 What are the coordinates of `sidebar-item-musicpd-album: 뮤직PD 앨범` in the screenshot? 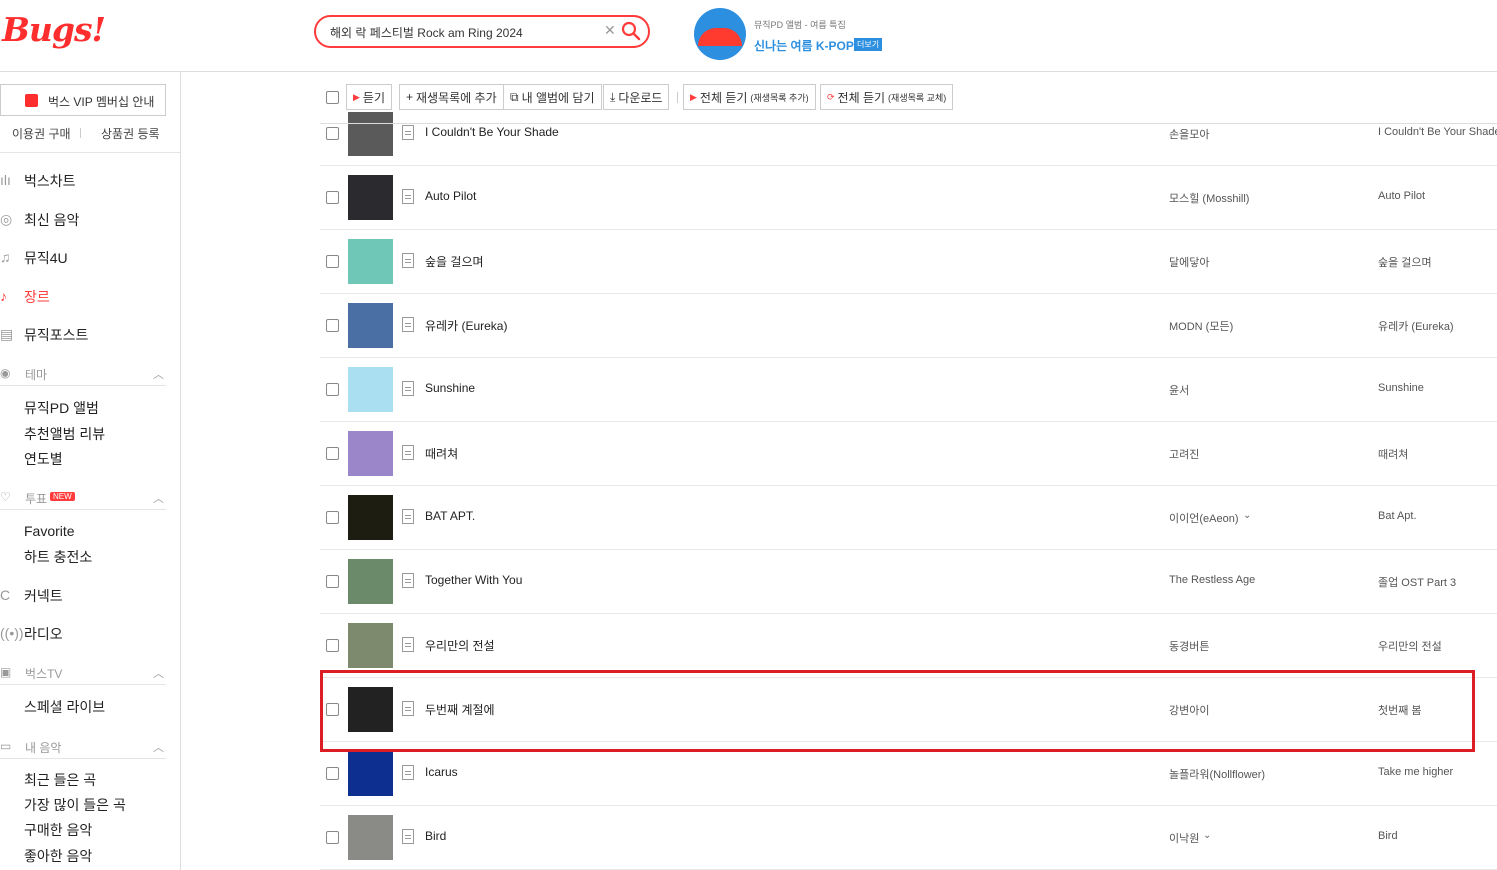 It's located at (61, 408).